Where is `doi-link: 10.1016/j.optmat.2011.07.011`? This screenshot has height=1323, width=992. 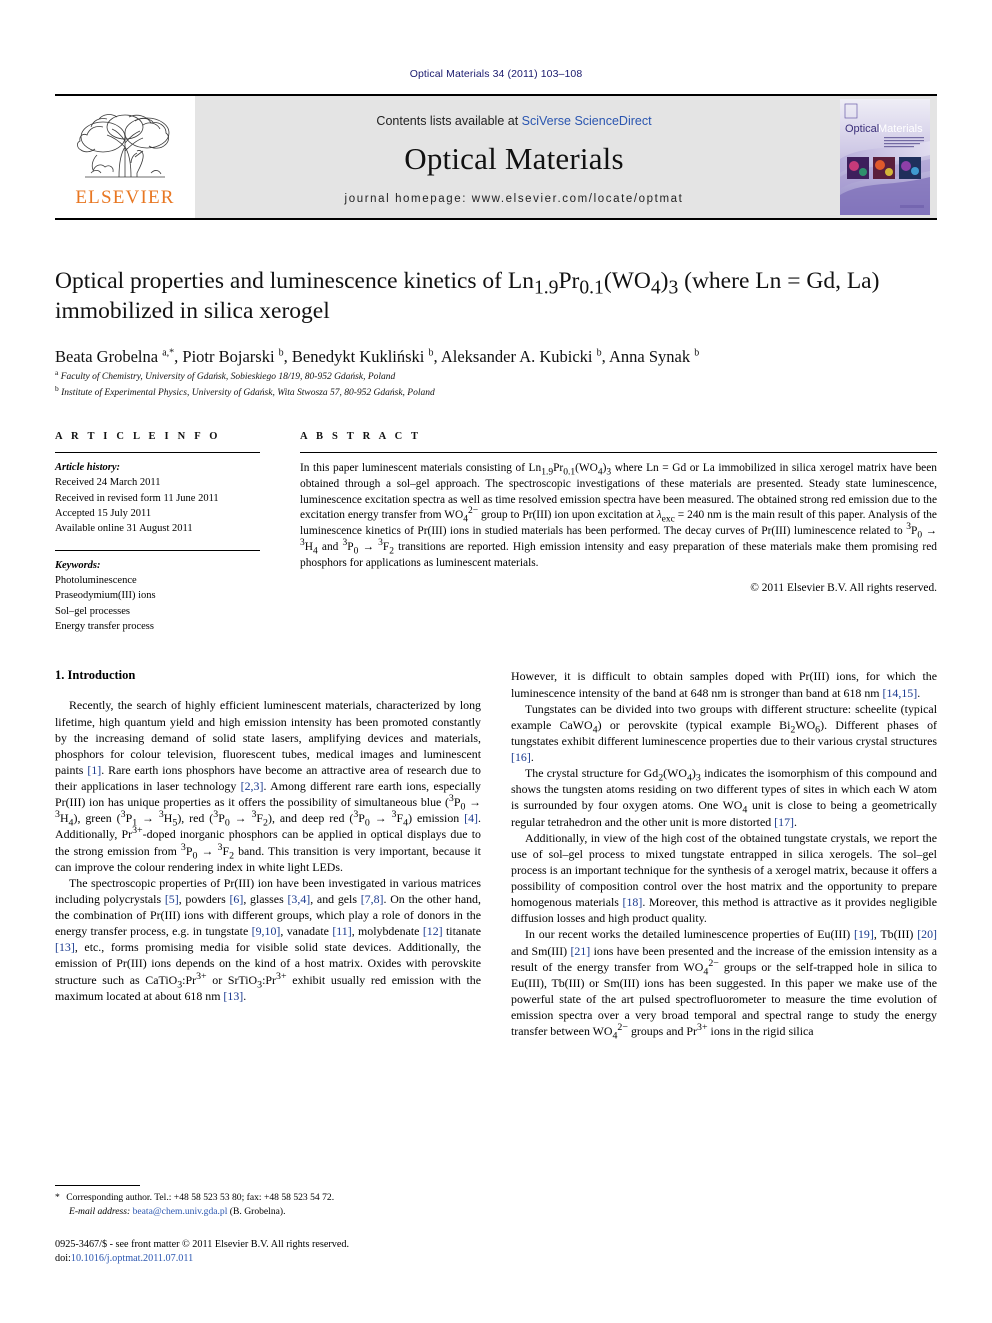
doi-link: 10.1016/j.optmat.2011.07.011 is located at coordinates (132, 1258).